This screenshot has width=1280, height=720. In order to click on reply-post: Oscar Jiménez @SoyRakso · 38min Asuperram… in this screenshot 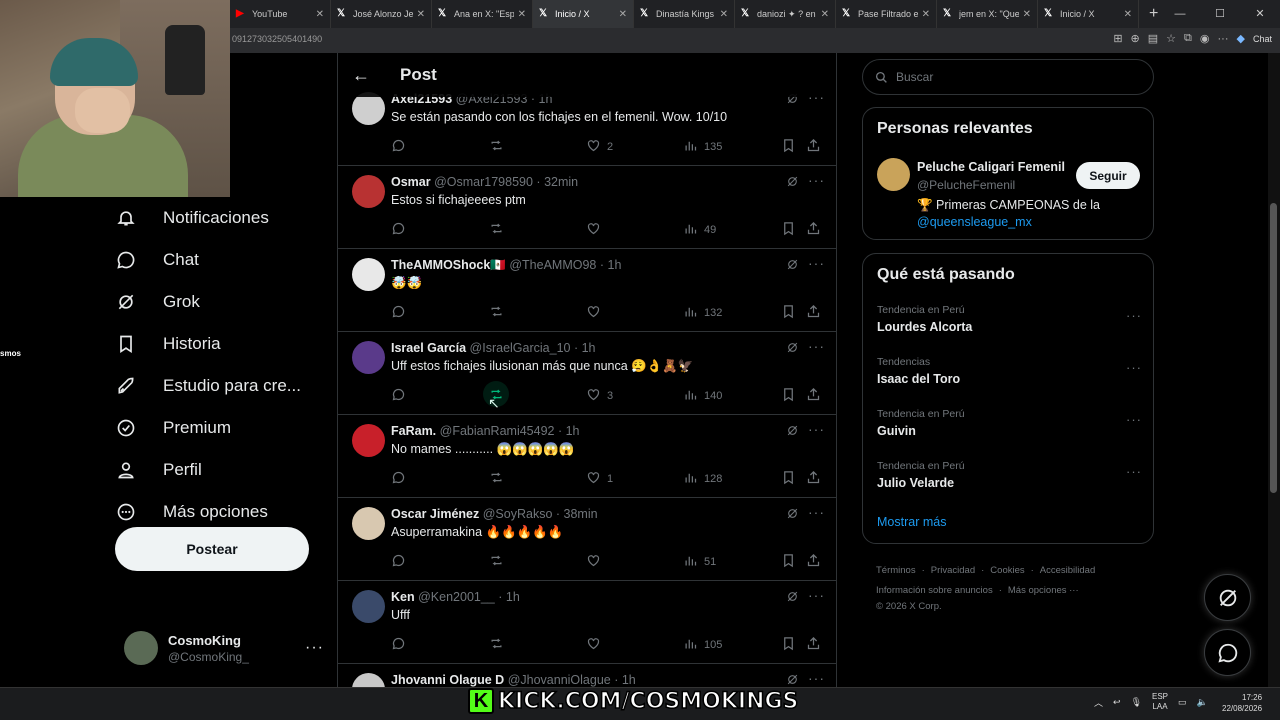, I will do `click(587, 539)`.